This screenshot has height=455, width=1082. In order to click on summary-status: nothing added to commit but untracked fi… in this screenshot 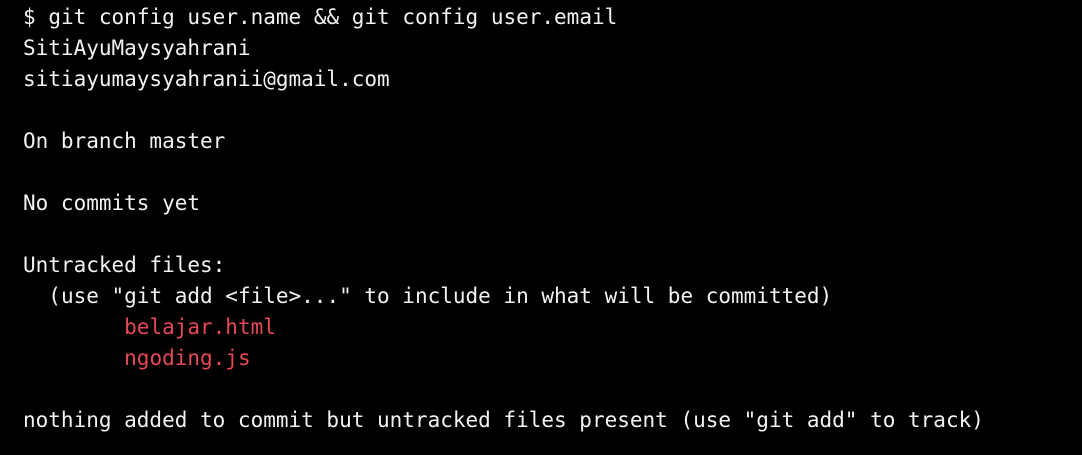, I will do `click(503, 420)`.